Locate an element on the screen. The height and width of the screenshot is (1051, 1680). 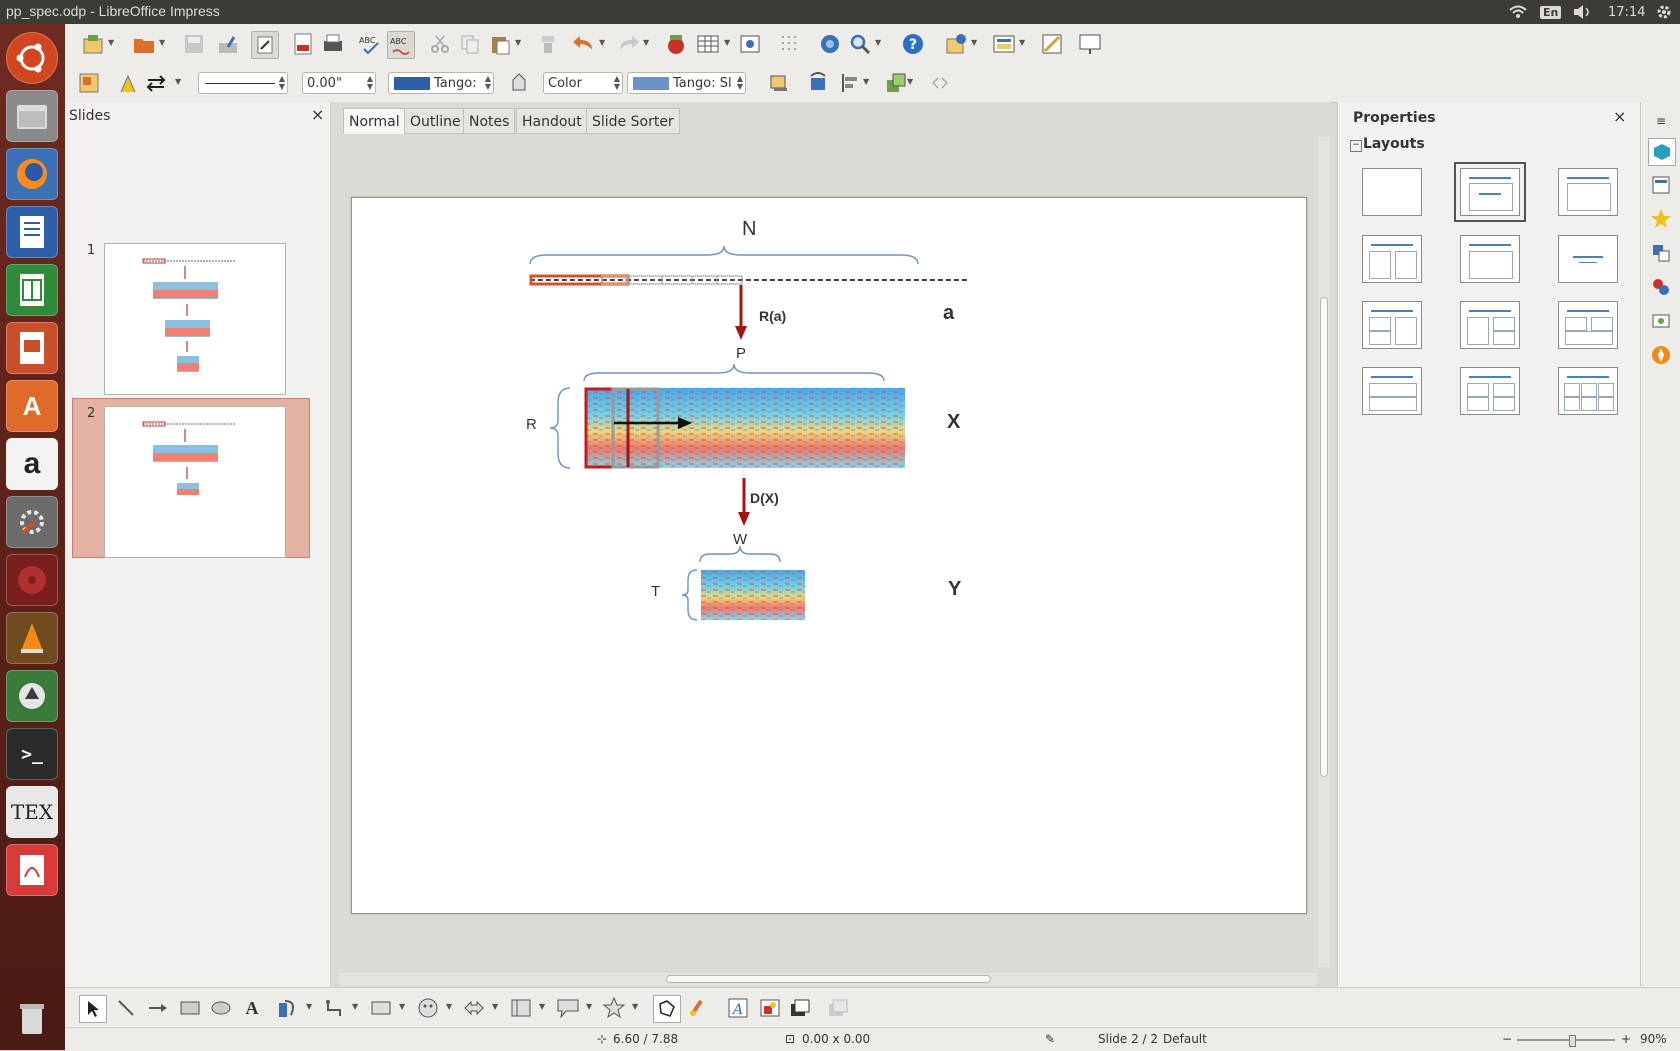
line-tool-icon is located at coordinates (126, 1008).